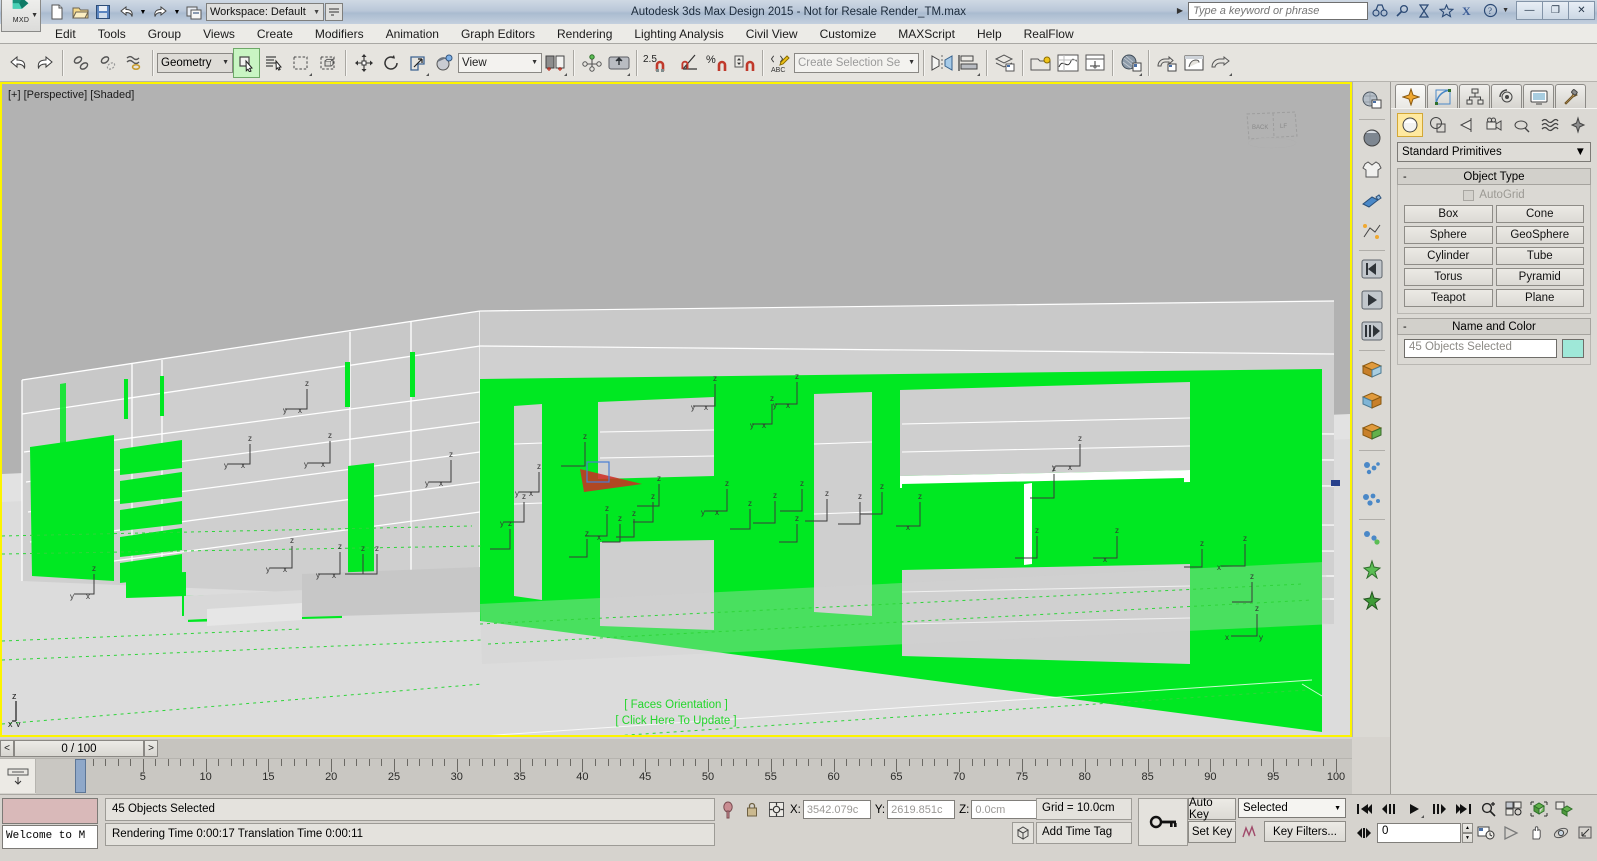  I want to click on scene-explorer-button, so click(1040, 63).